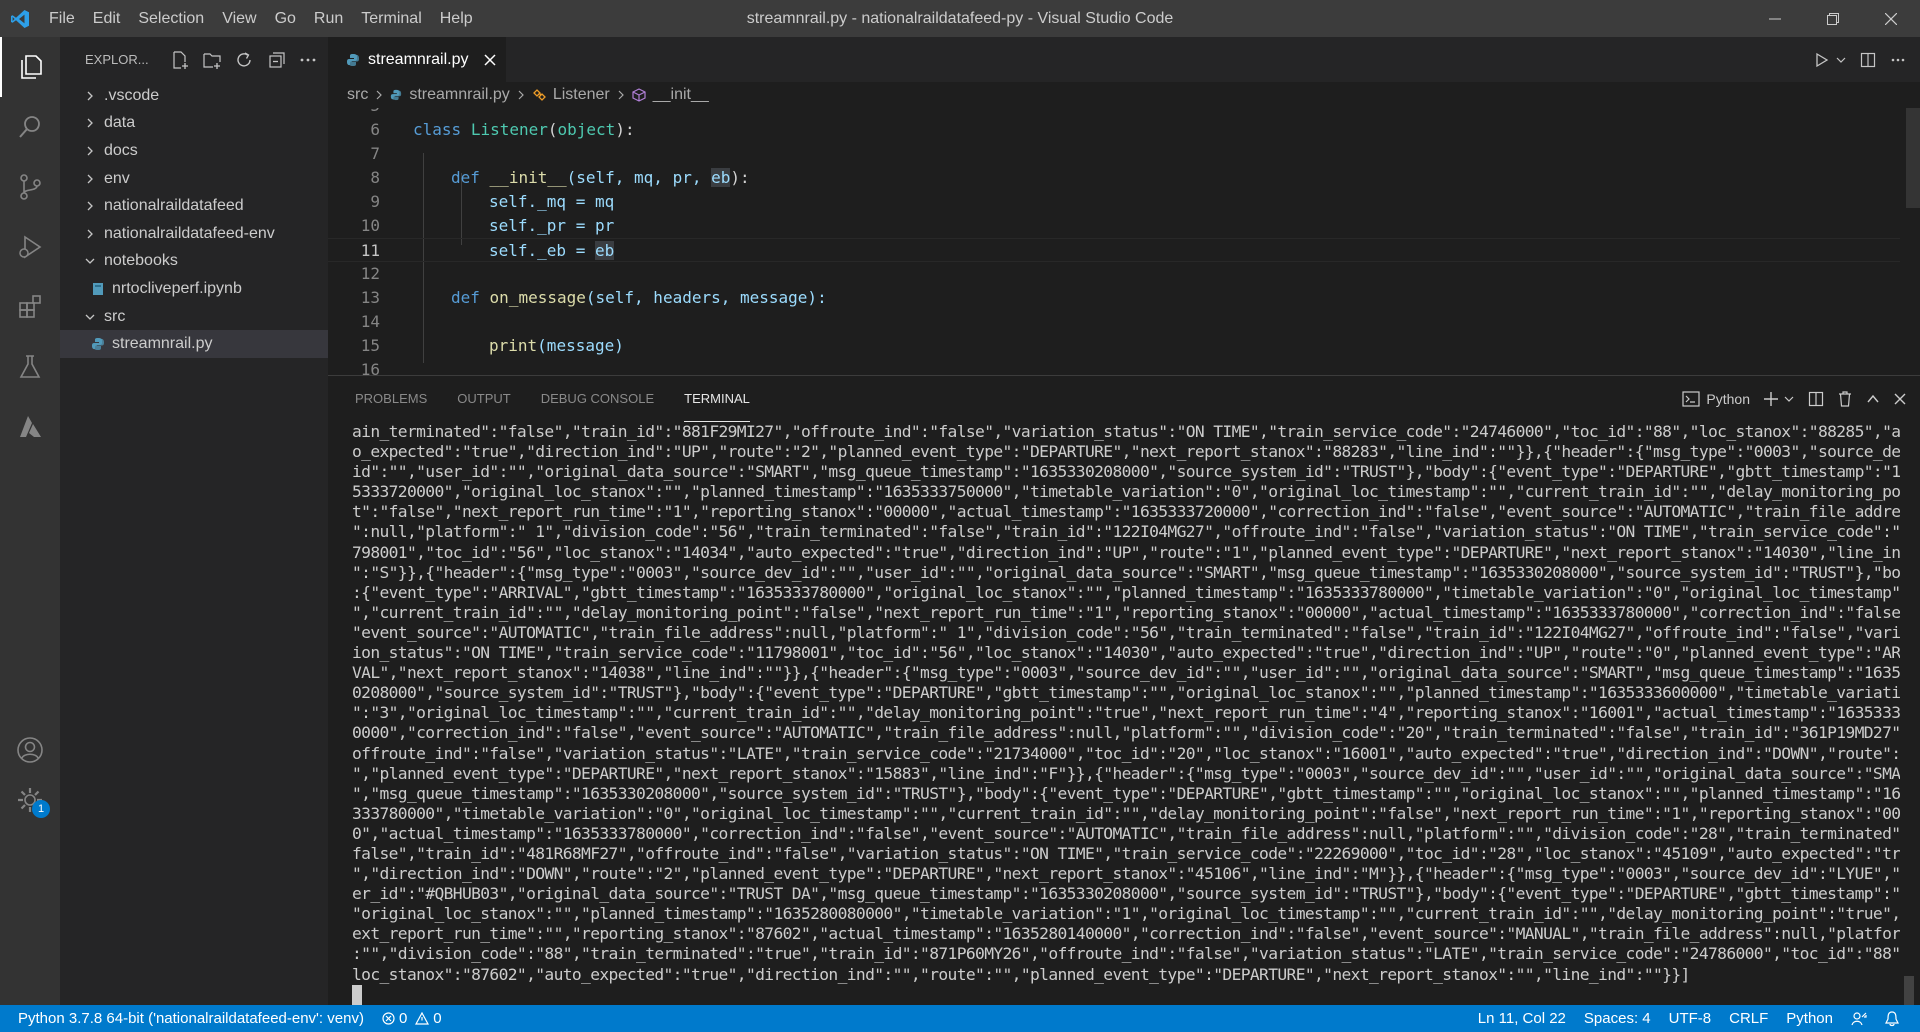 This screenshot has width=1920, height=1032. What do you see at coordinates (597, 399) in the screenshot?
I see `tab-debug-console: DEBUG CONSOLE` at bounding box center [597, 399].